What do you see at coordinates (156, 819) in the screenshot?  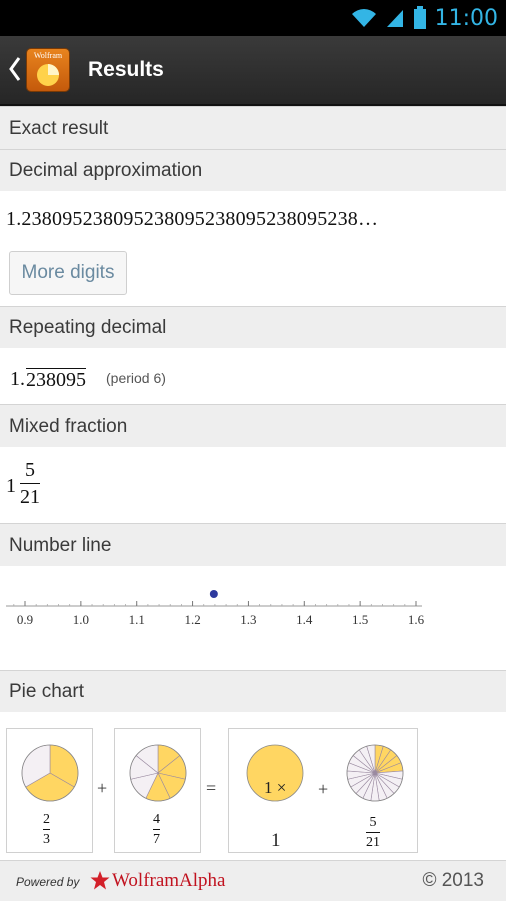 I see `f2-numerator: 4` at bounding box center [156, 819].